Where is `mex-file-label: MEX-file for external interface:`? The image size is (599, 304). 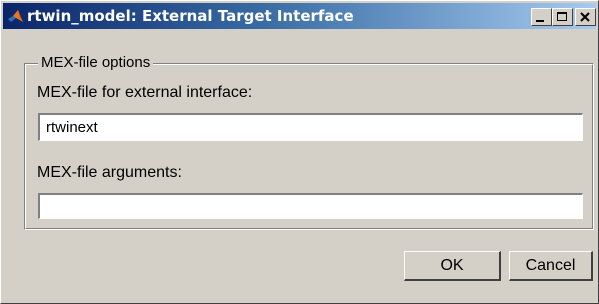
mex-file-label: MEX-file for external interface: is located at coordinates (145, 92).